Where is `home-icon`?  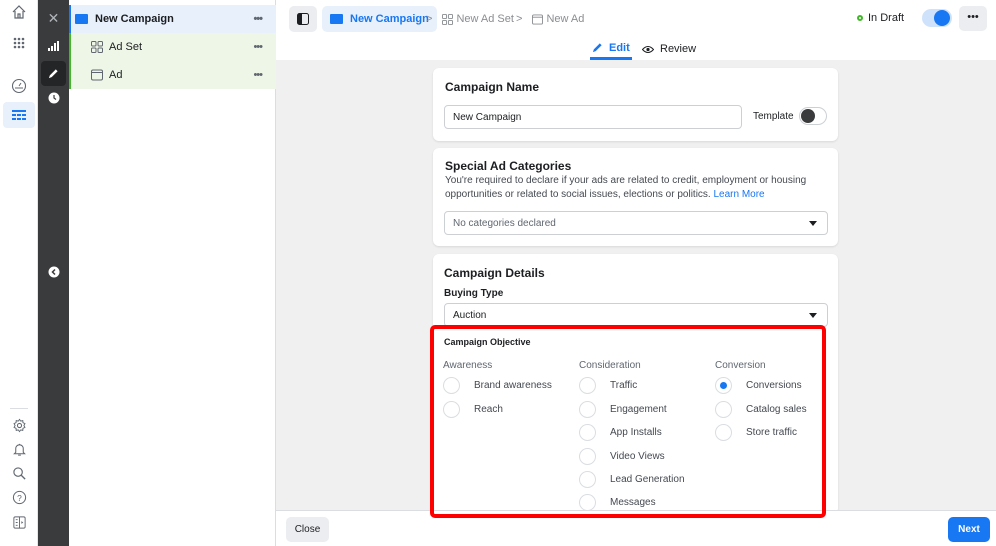 home-icon is located at coordinates (19, 14).